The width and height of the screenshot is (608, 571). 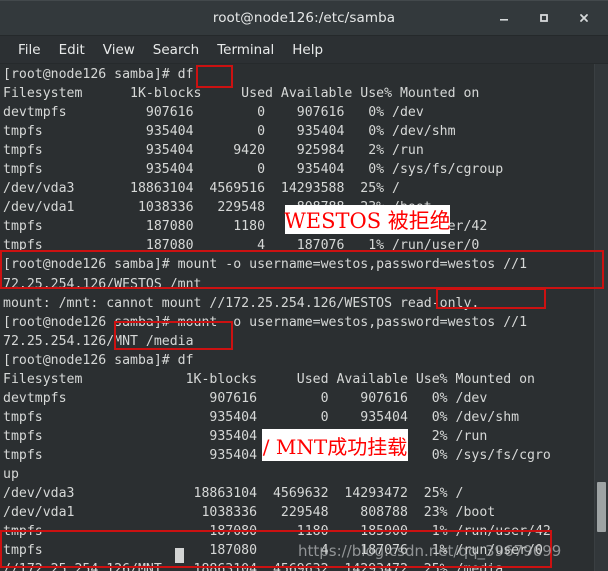 What do you see at coordinates (504, 18) in the screenshot?
I see `minimize-icon` at bounding box center [504, 18].